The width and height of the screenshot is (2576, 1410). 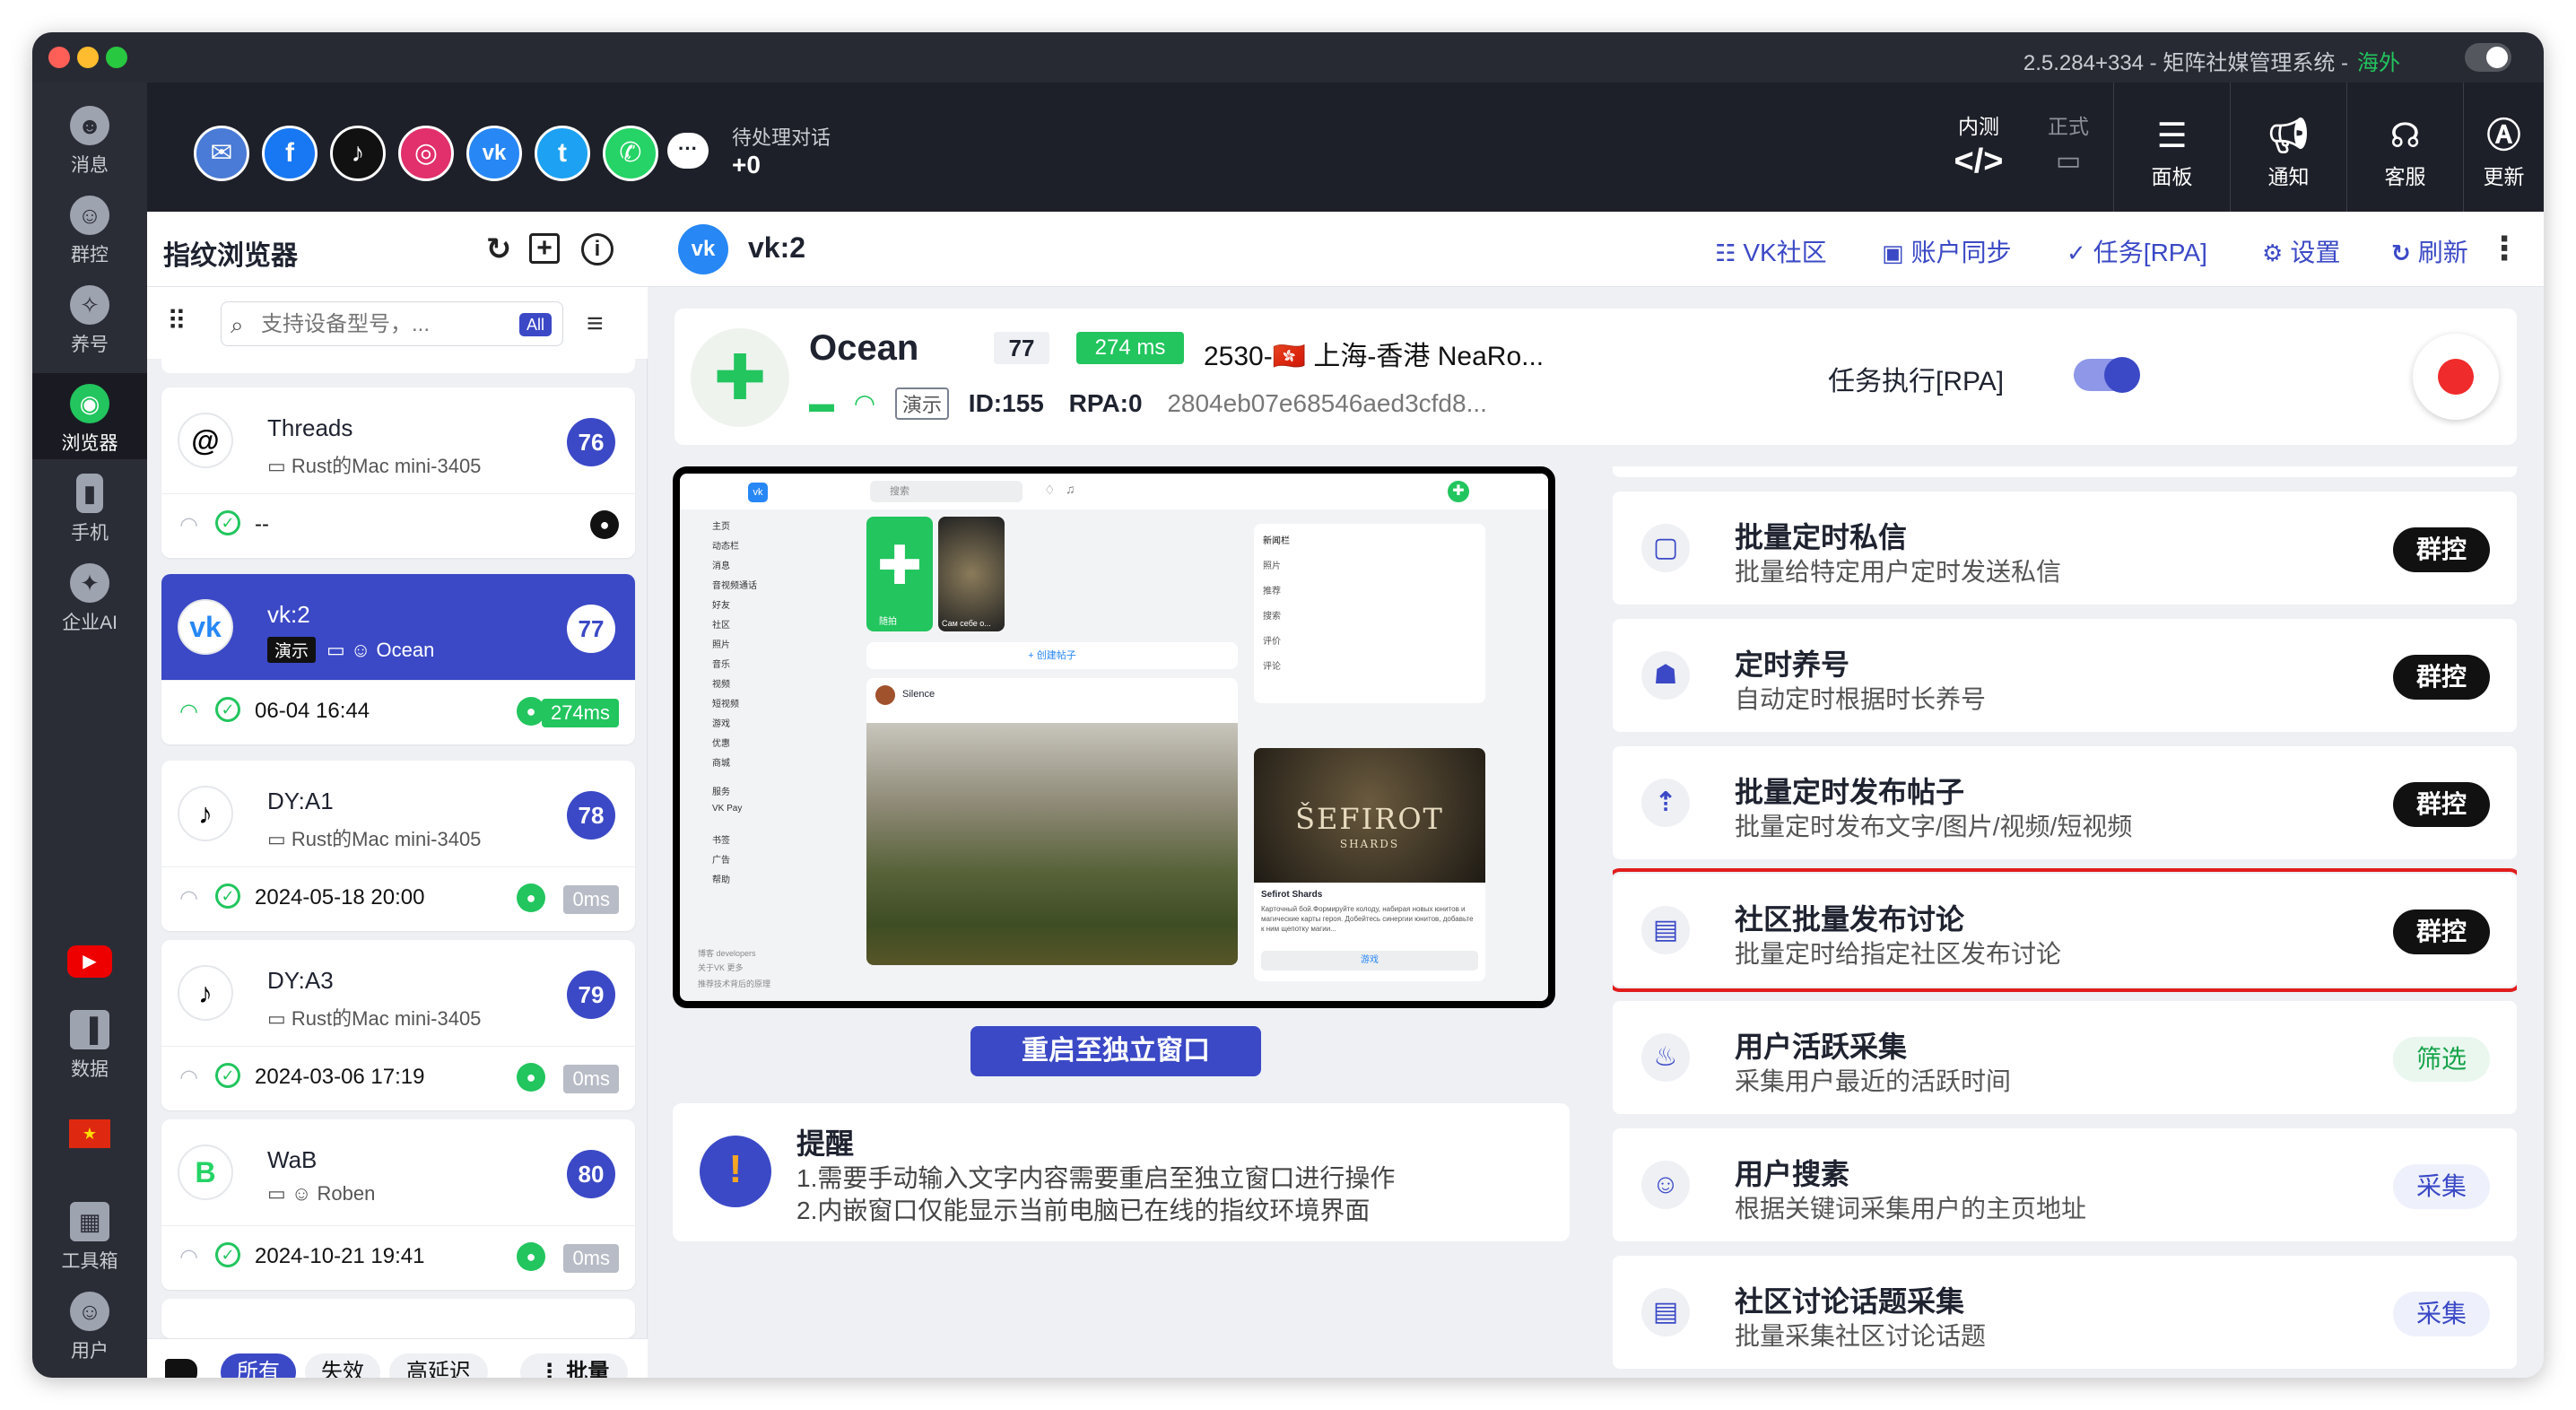 What do you see at coordinates (544, 249) in the screenshot?
I see `add-profile-icon: +` at bounding box center [544, 249].